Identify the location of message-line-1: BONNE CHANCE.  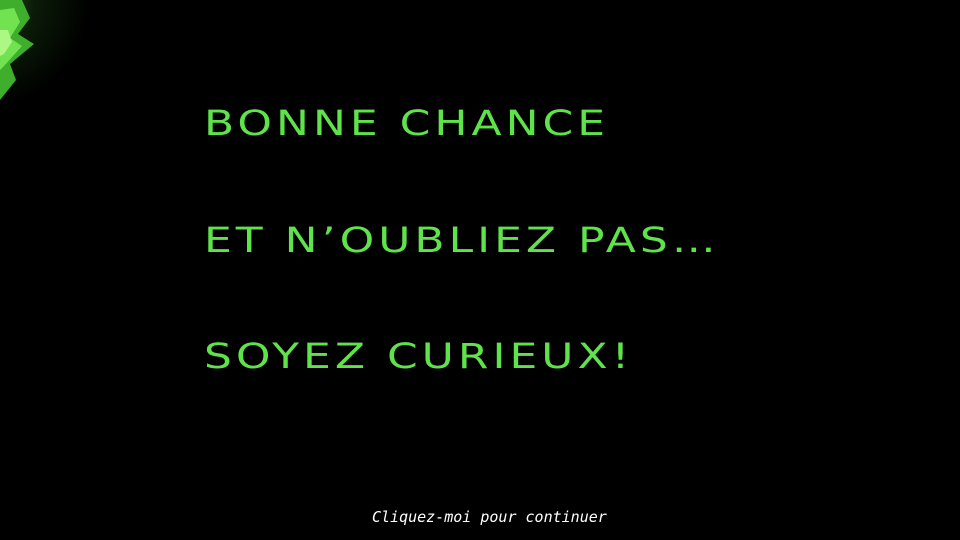
(407, 123).